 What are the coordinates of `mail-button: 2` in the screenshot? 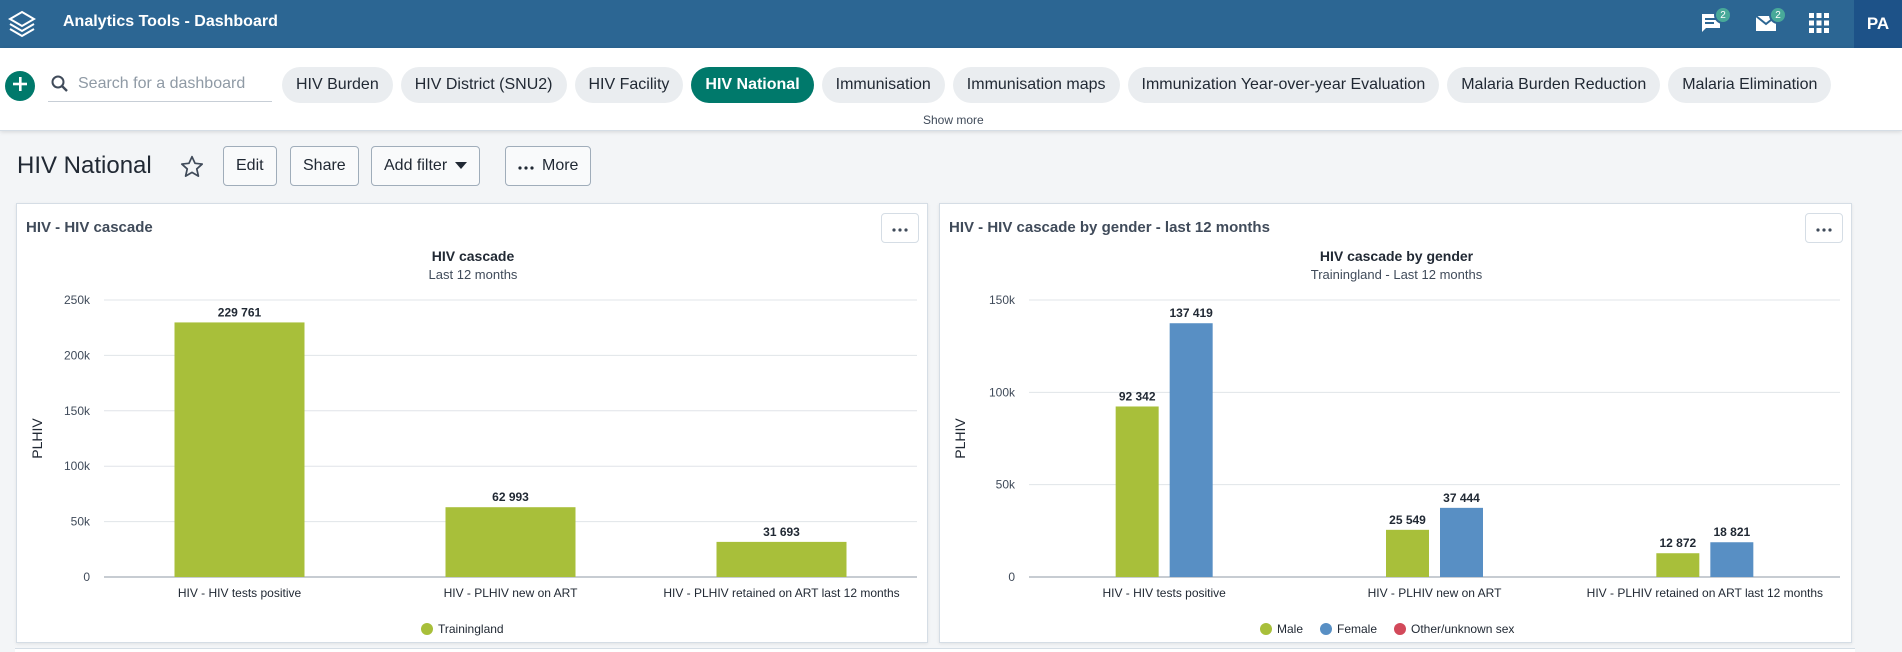 It's located at (1769, 23).